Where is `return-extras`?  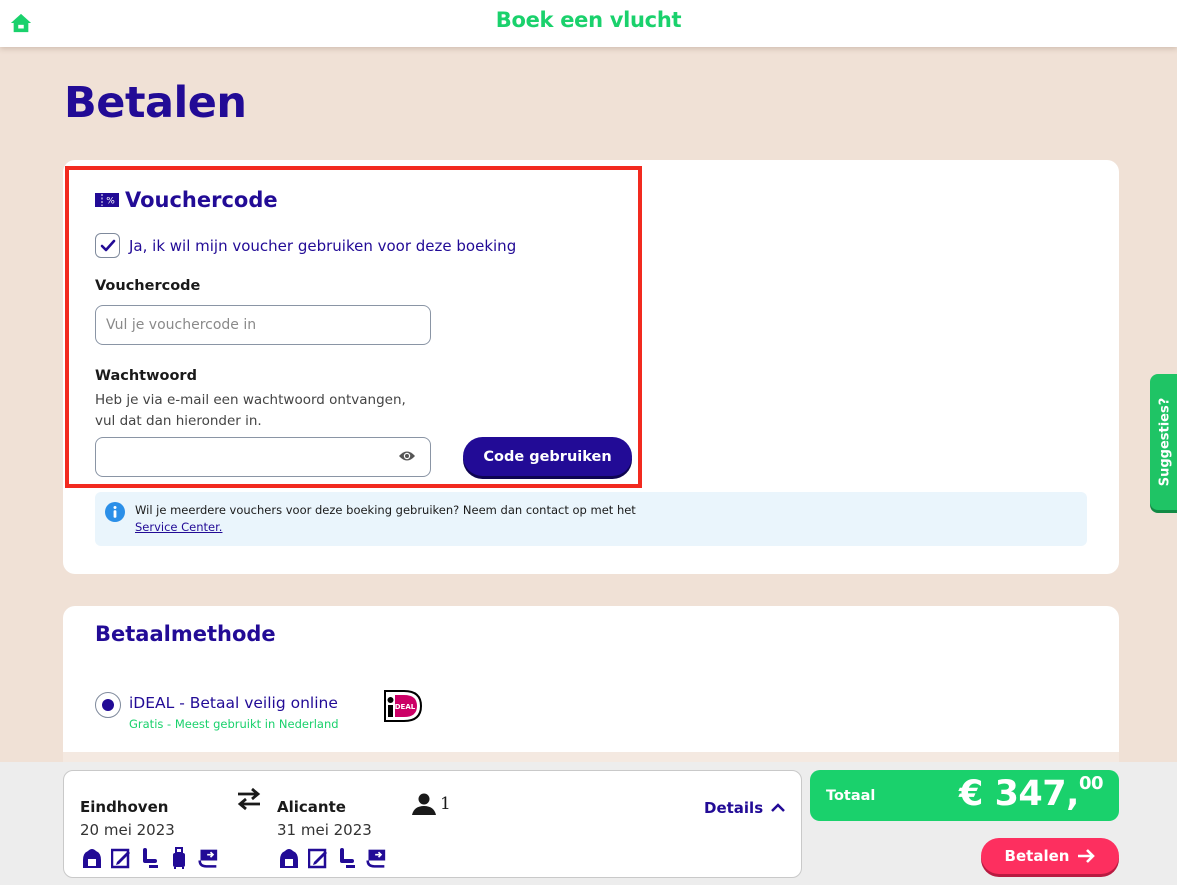 return-extras is located at coordinates (332, 858).